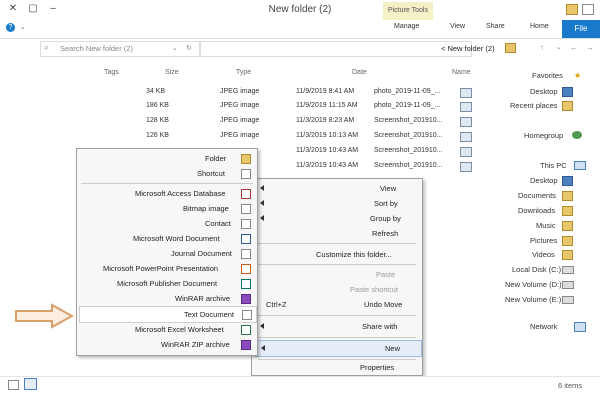 The width and height of the screenshot is (600, 397). Describe the element at coordinates (581, 29) in the screenshot. I see `tab-file: File` at that location.